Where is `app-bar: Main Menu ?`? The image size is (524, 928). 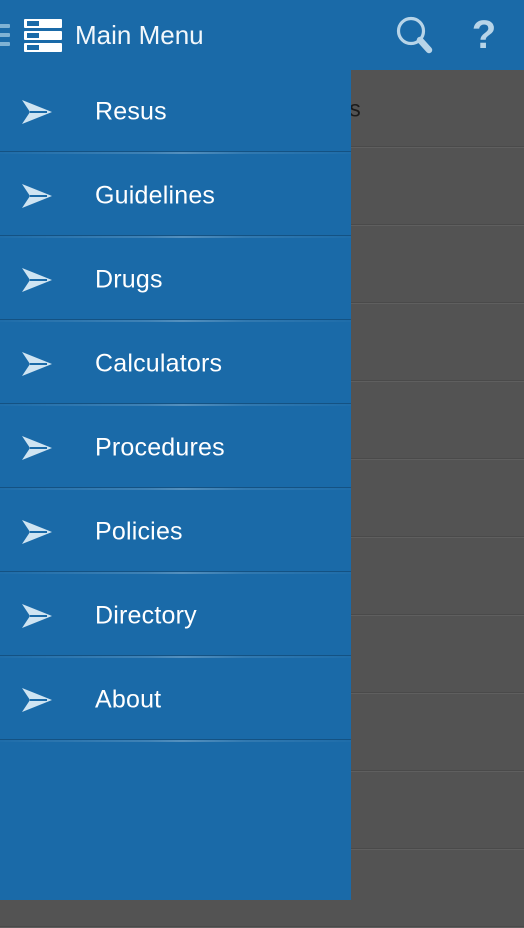 app-bar: Main Menu ? is located at coordinates (262, 35).